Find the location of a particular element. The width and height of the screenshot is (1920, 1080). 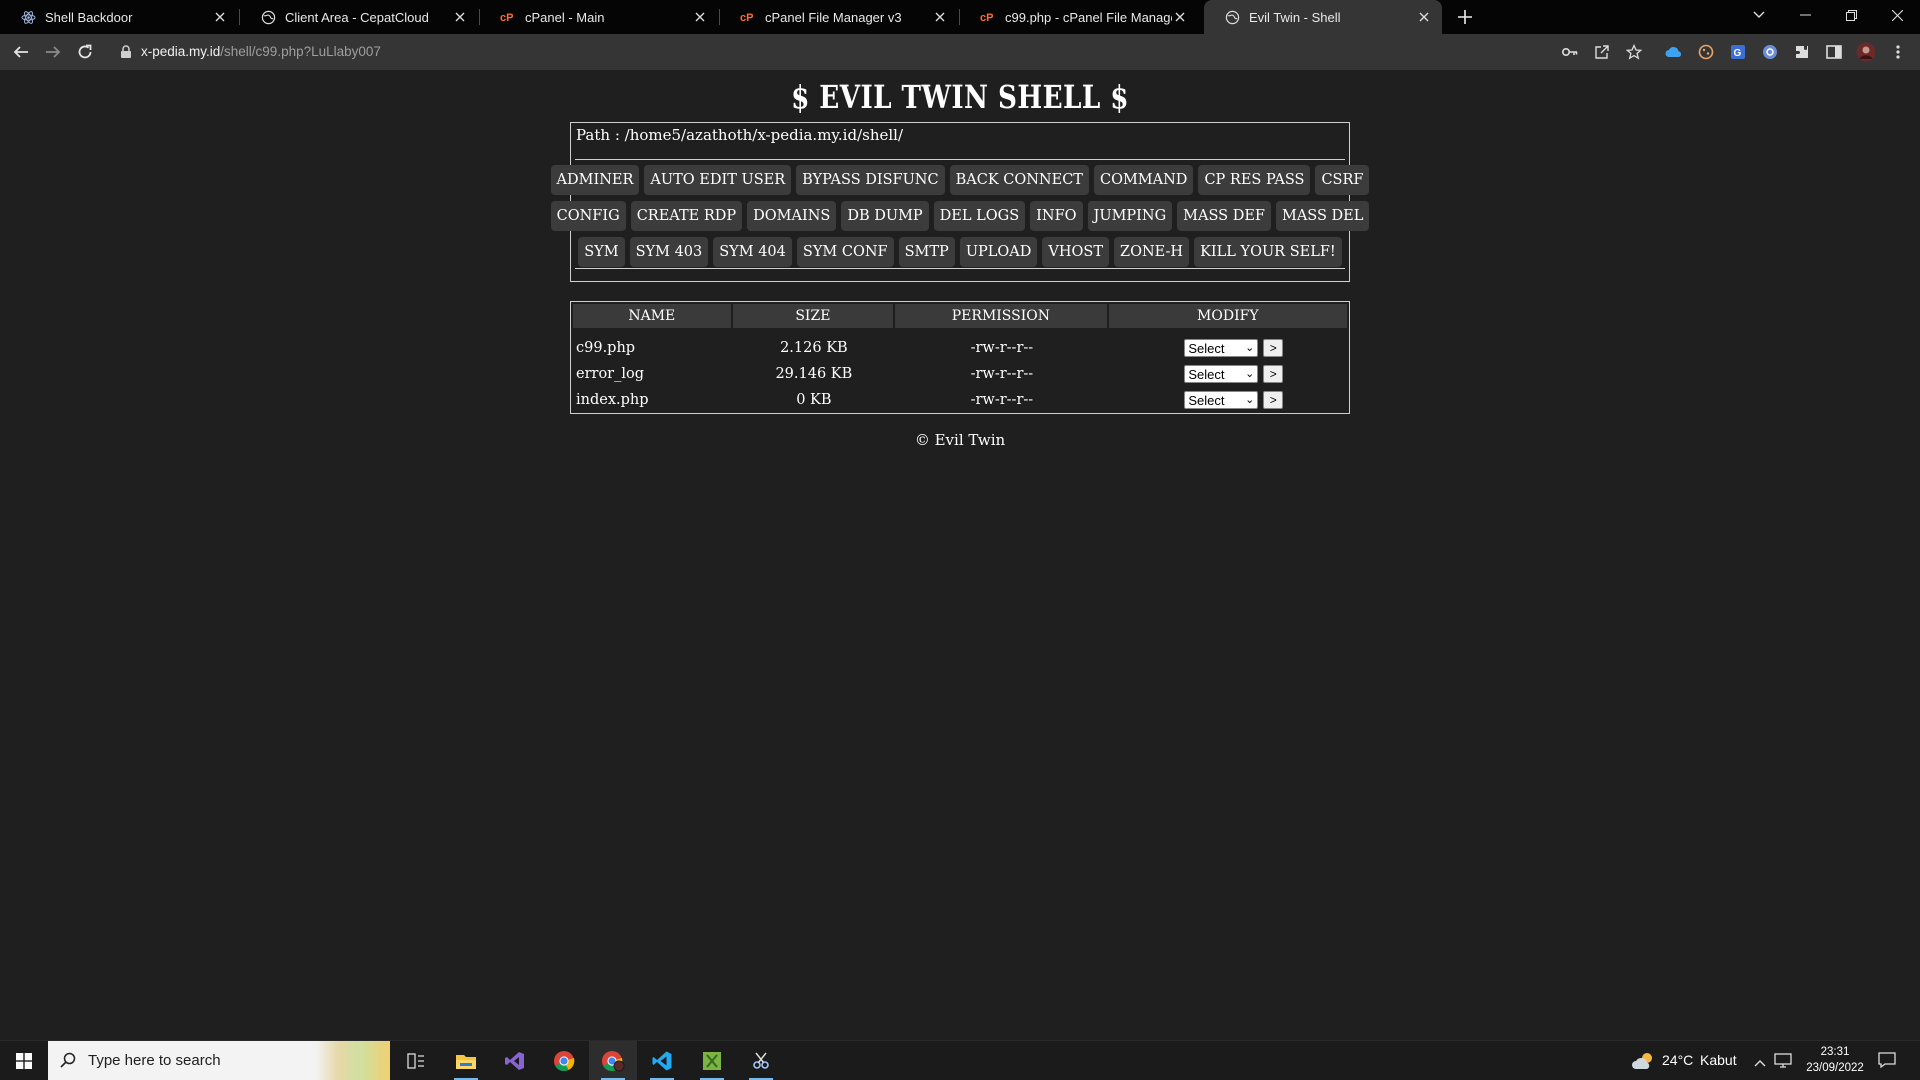

kill-yourself-button: KILL YOUR SELF! is located at coordinates (1268, 252).